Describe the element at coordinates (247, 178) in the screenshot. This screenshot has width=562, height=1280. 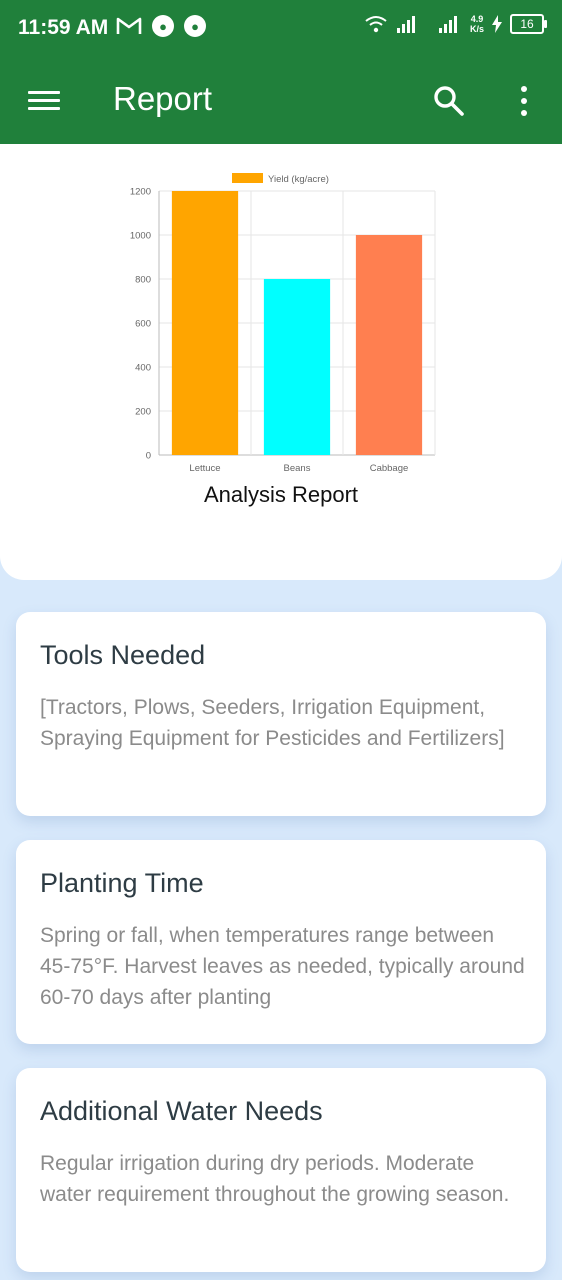
I see `legend-swatch` at that location.